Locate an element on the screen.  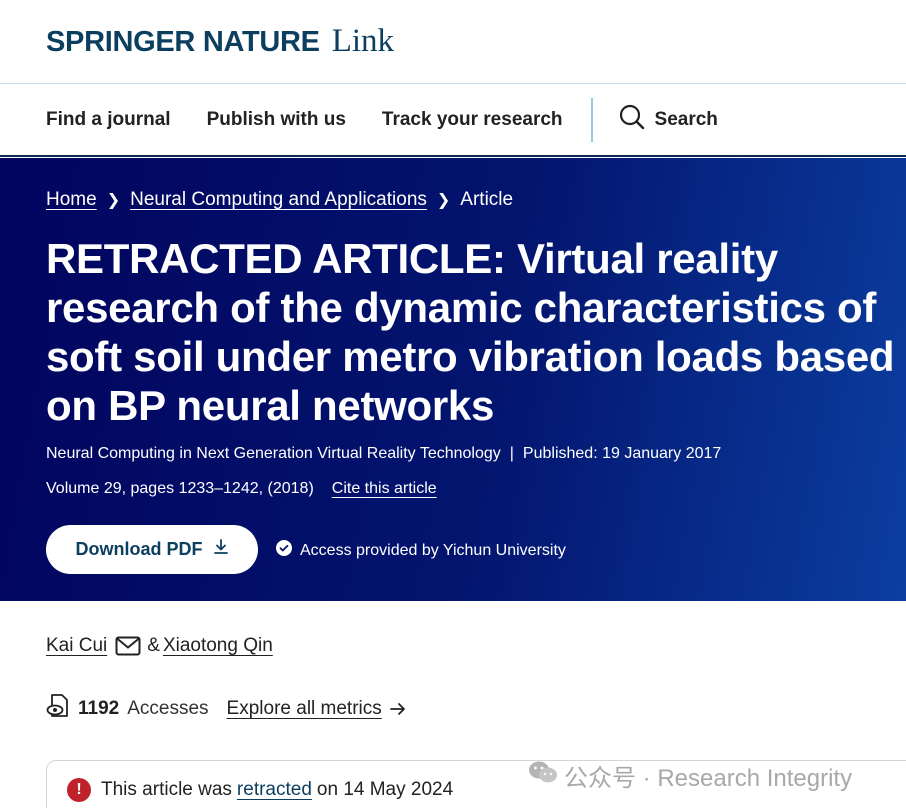
author-xiaotong-qin: Xiaotong Qin is located at coordinates (218, 646).